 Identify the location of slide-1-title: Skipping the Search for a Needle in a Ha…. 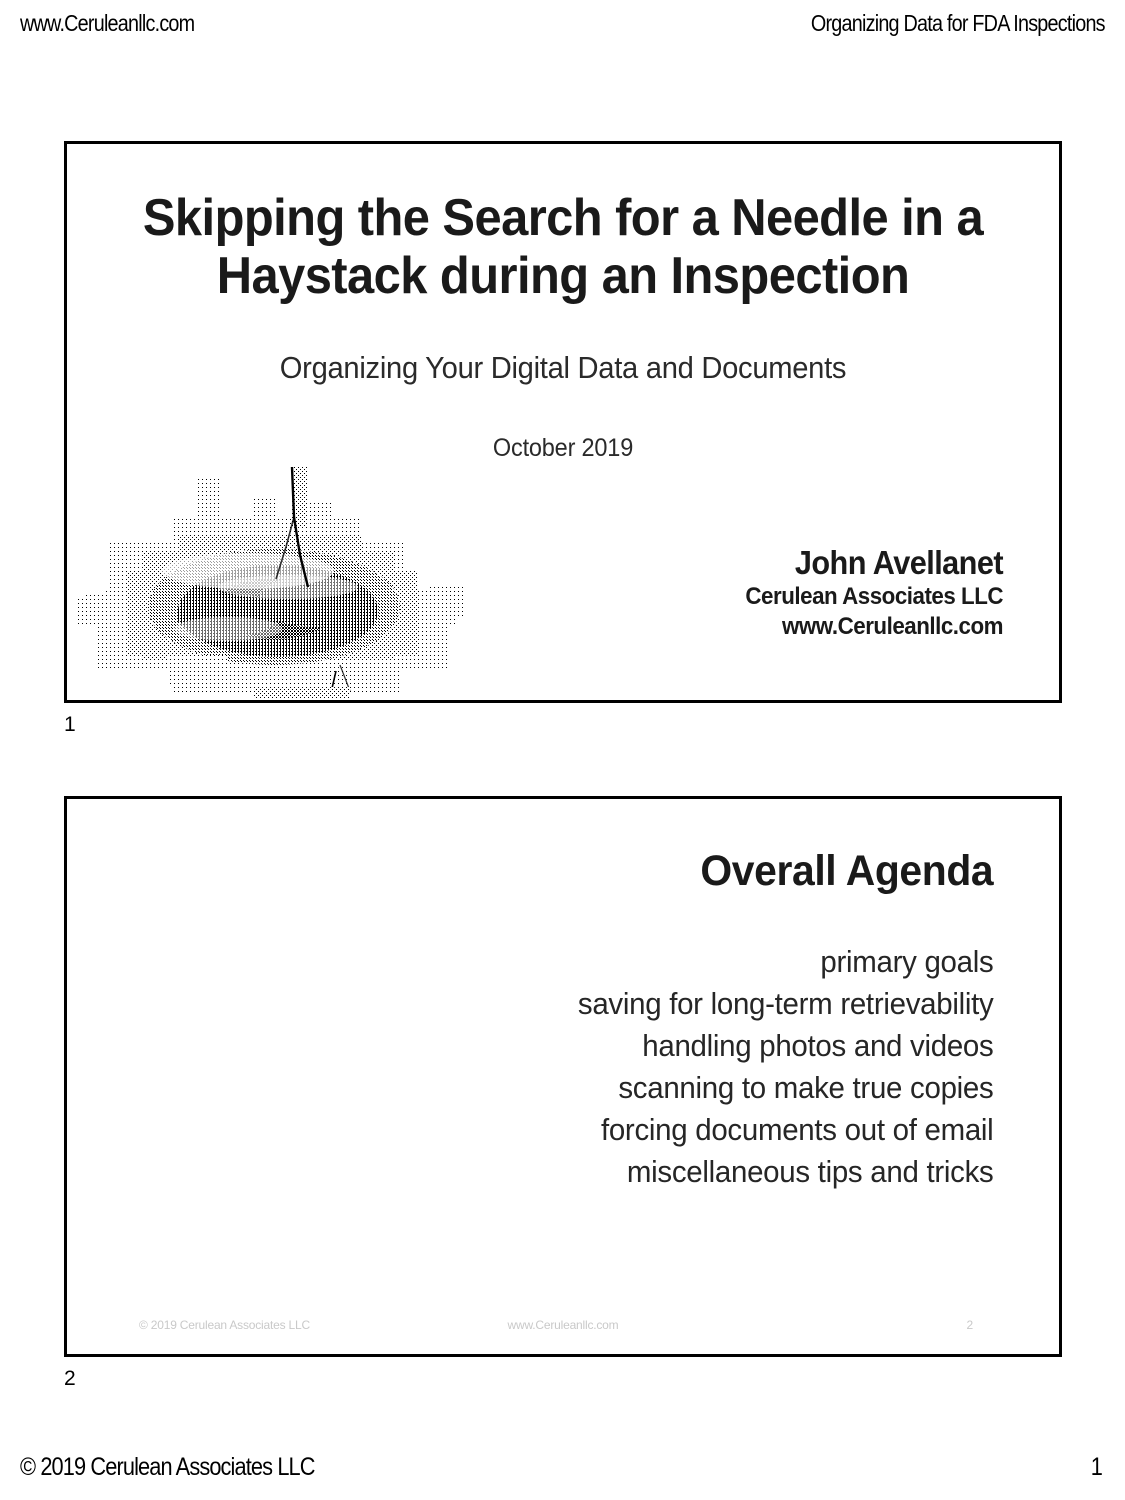
(563, 247).